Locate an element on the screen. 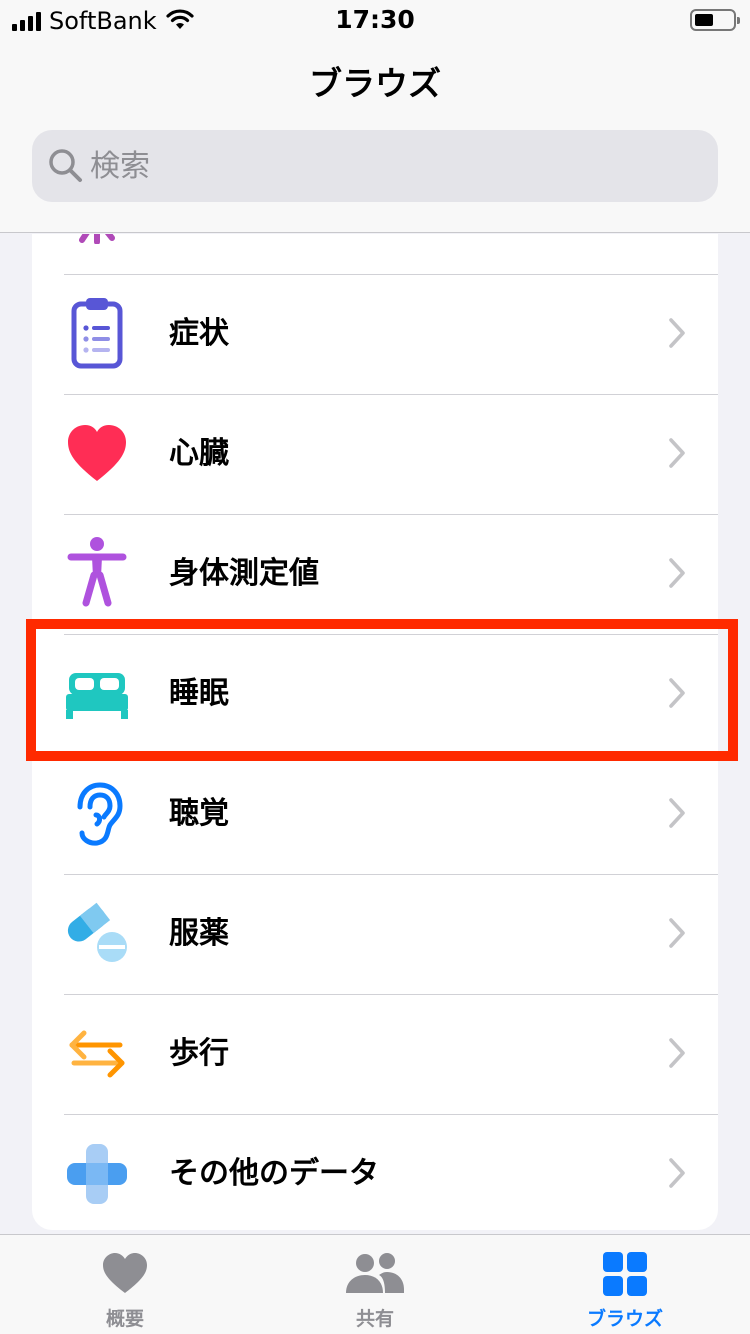  page-title: ブラウズ is located at coordinates (375, 83).